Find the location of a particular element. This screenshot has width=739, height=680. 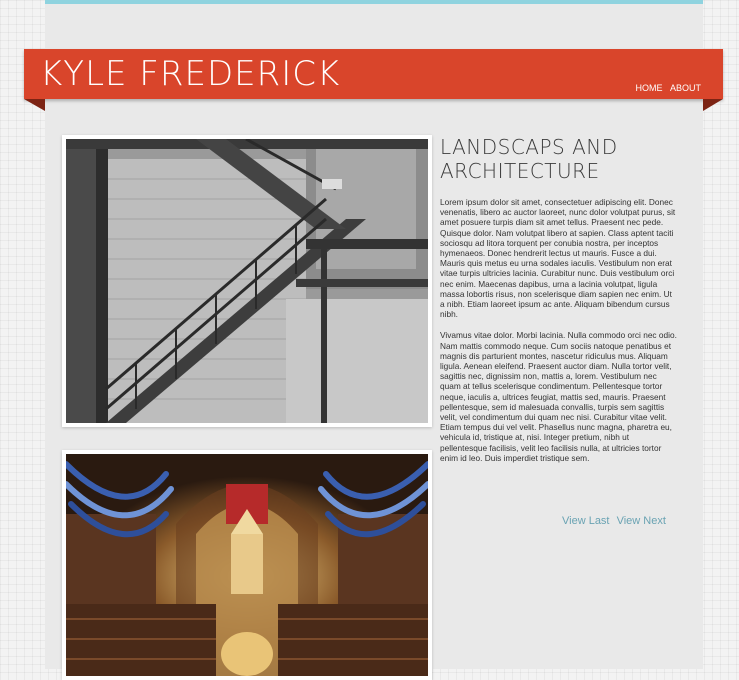

nav-about-link: ABOUT is located at coordinates (685, 88).